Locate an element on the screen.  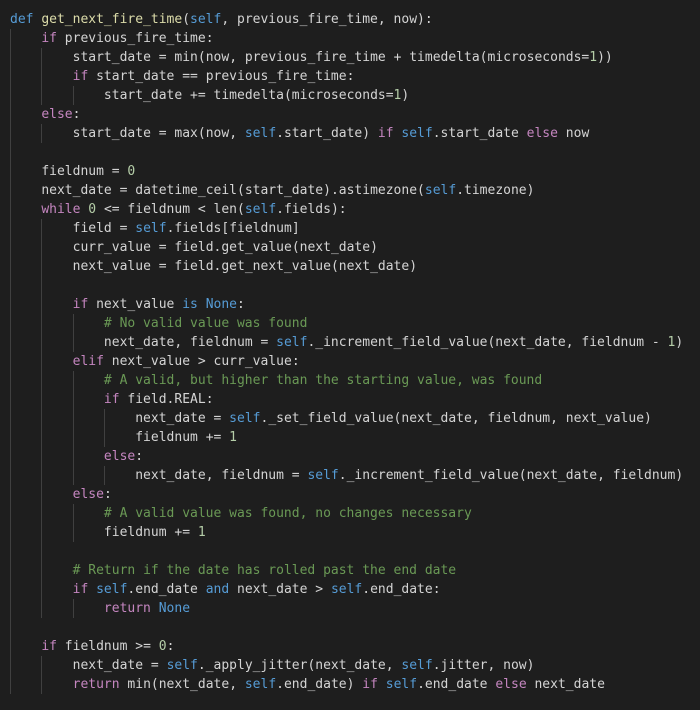
code-line: if next_value is None: is located at coordinates (346, 304).